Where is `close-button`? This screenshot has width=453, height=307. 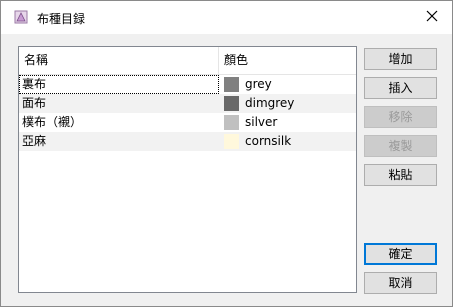 close-button is located at coordinates (432, 17).